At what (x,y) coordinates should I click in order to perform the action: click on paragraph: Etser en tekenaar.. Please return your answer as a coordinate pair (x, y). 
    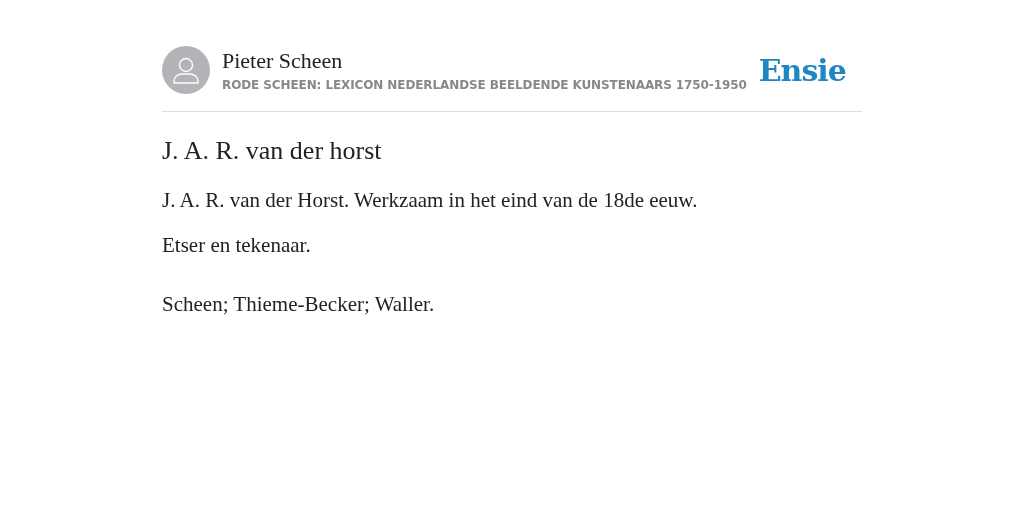
    Looking at the image, I should click on (237, 245).